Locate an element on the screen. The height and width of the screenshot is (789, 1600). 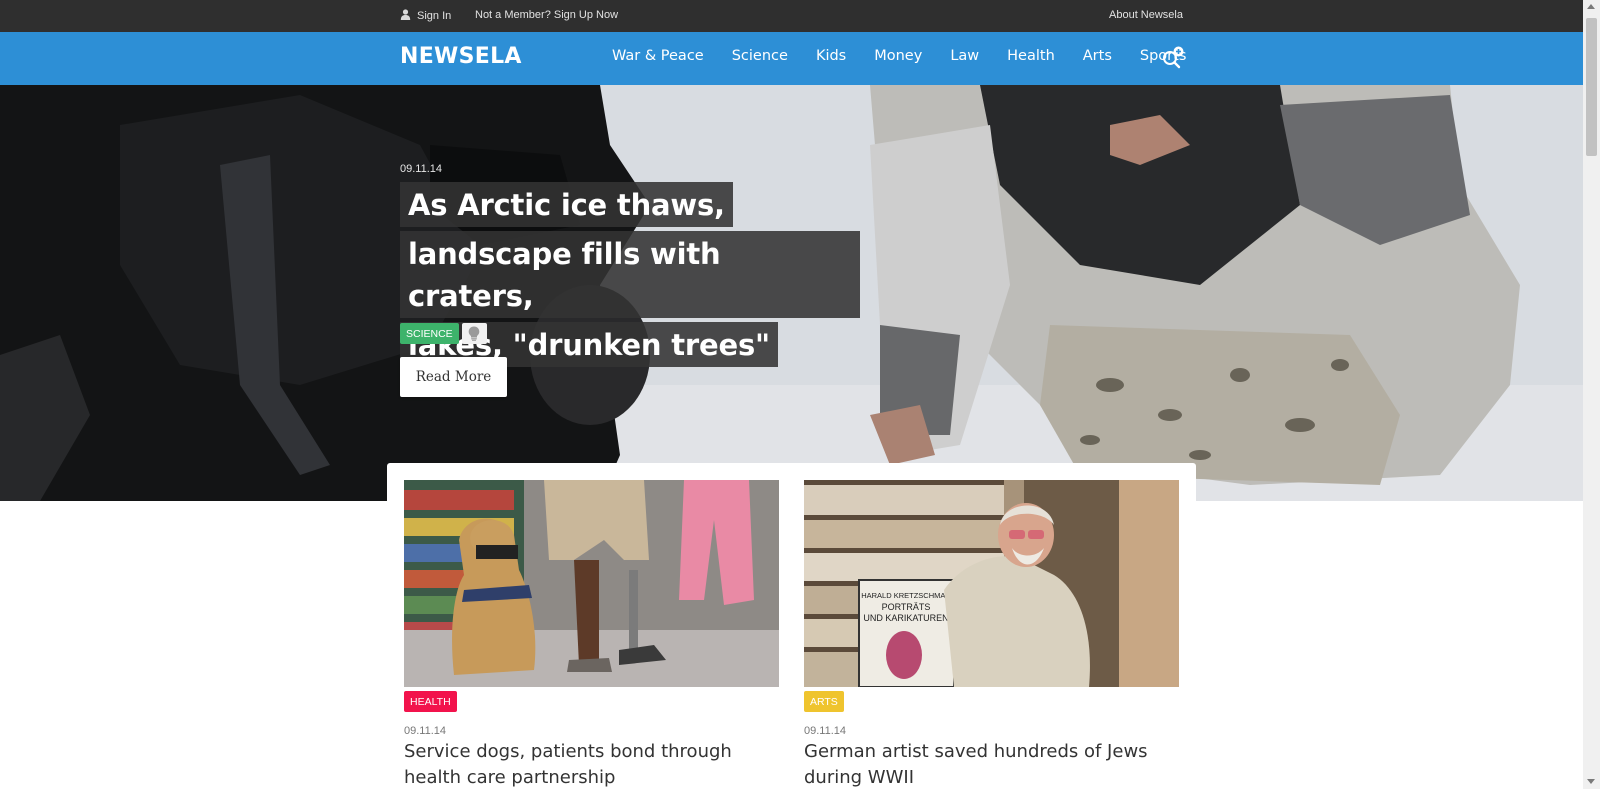
hero-tags: SCIENCE is located at coordinates (443, 333).